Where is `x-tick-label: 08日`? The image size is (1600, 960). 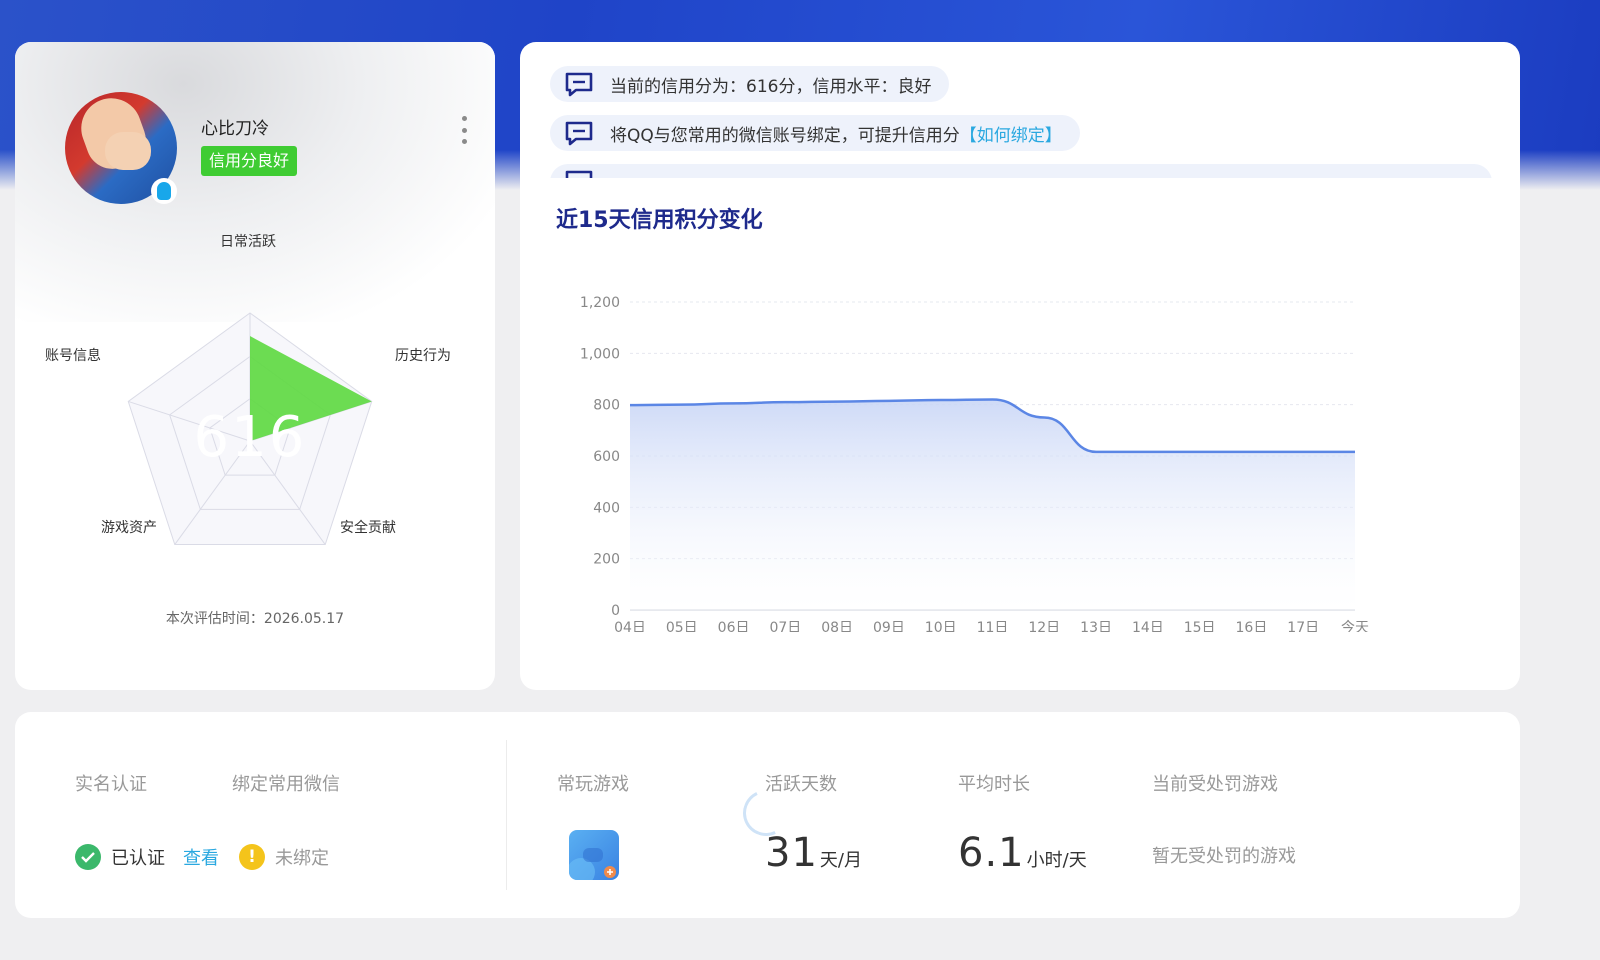
x-tick-label: 08日 is located at coordinates (837, 626).